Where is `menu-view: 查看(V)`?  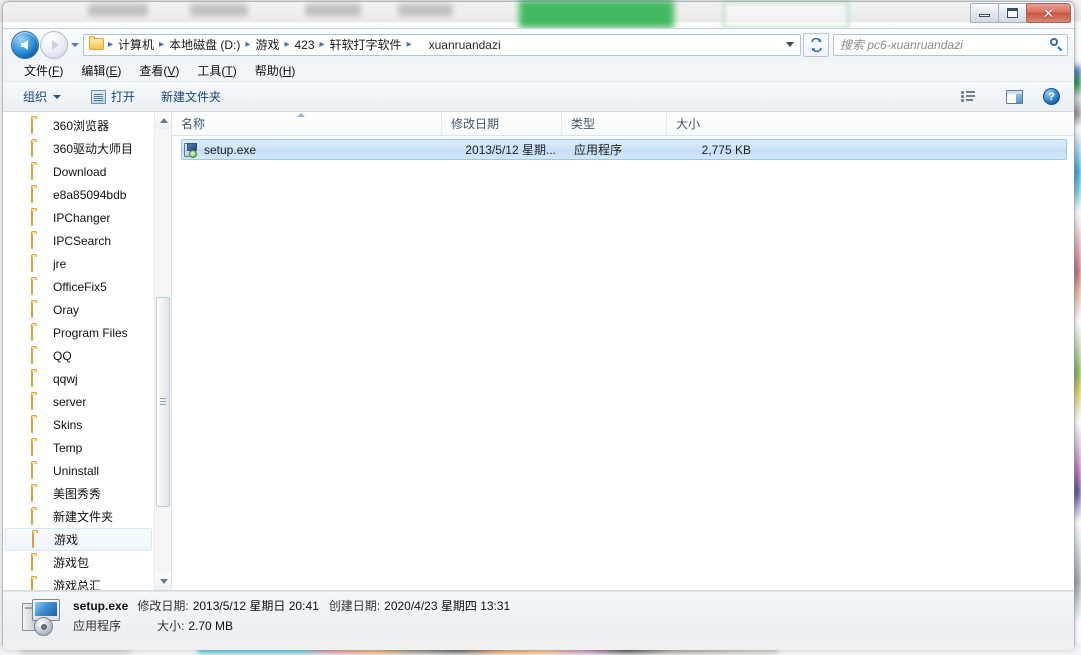
menu-view: 查看(V) is located at coordinates (159, 71).